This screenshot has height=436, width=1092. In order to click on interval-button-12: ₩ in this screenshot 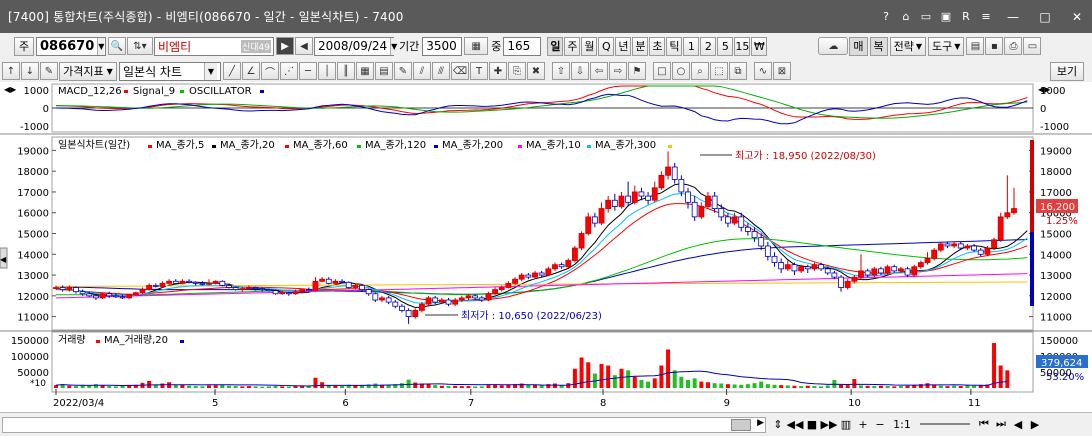, I will do `click(759, 46)`.